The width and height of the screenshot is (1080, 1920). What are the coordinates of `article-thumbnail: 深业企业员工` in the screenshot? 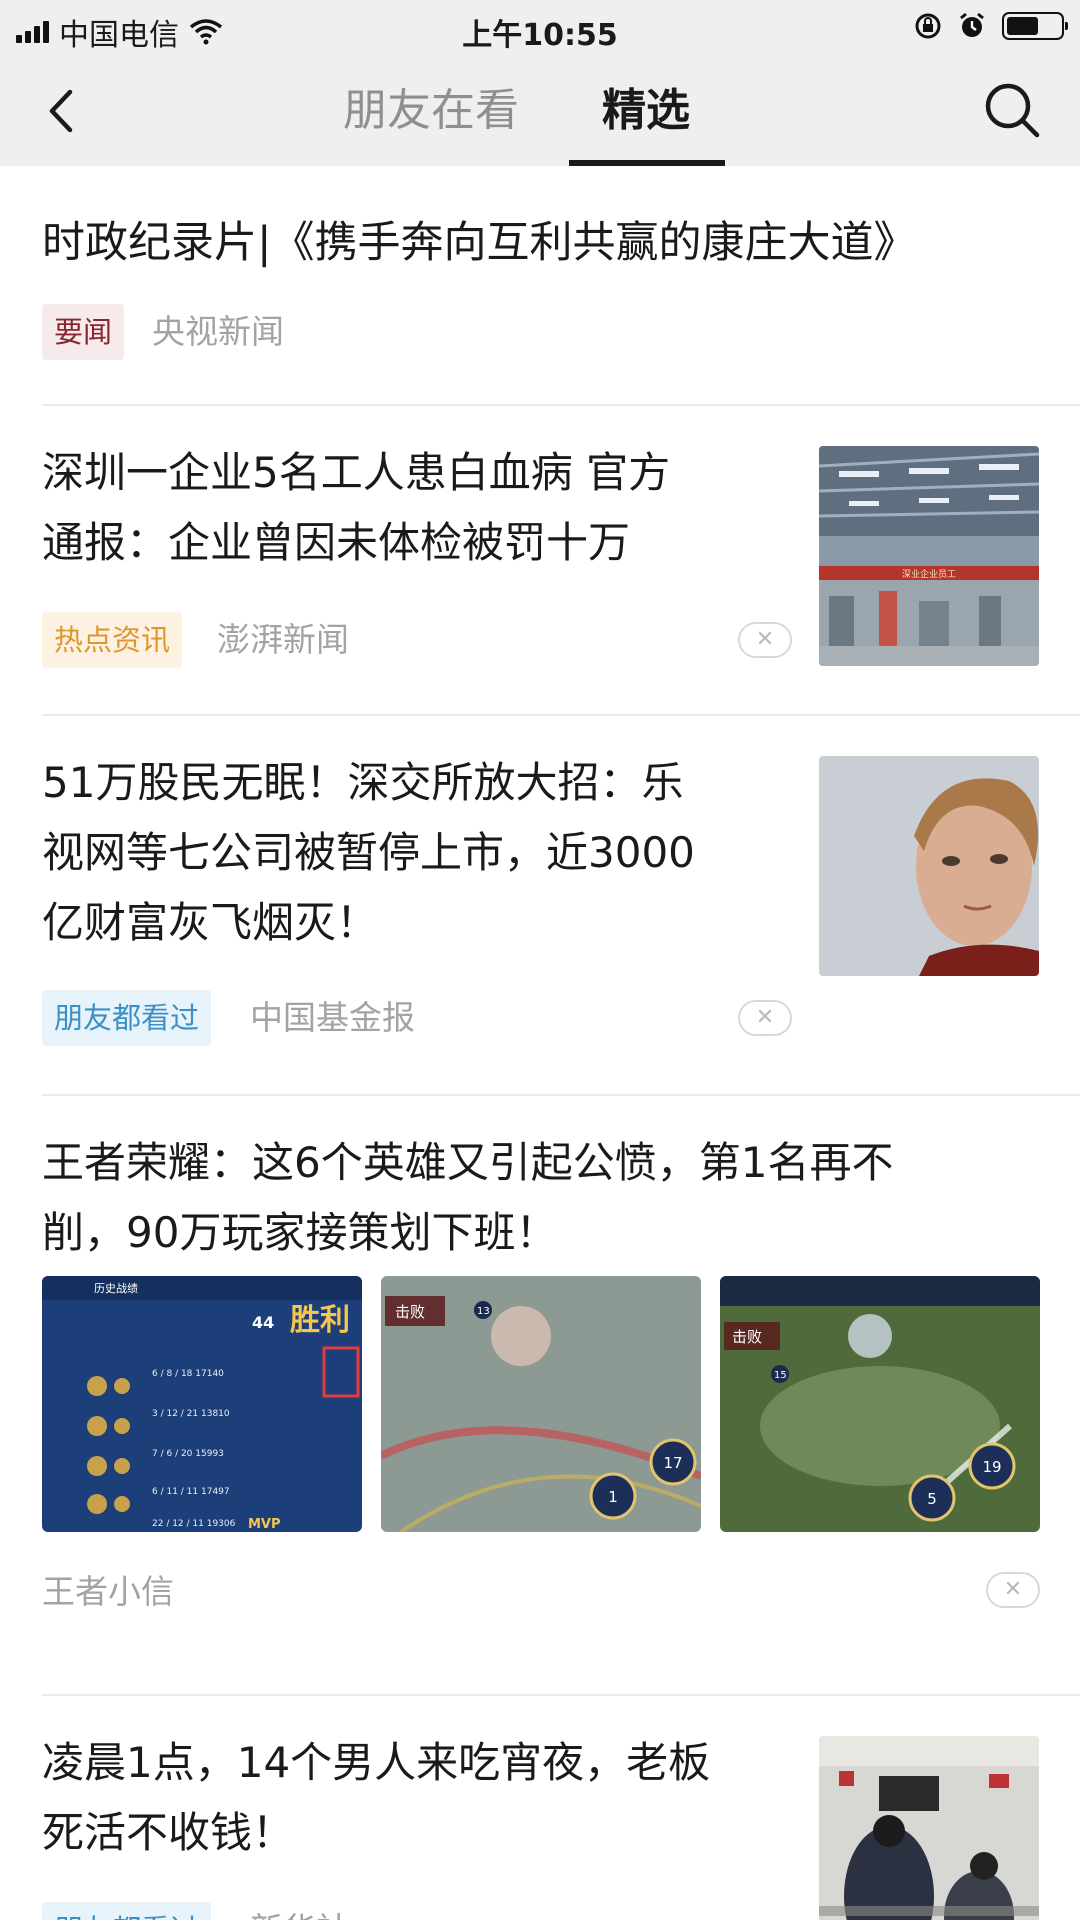 It's located at (929, 556).